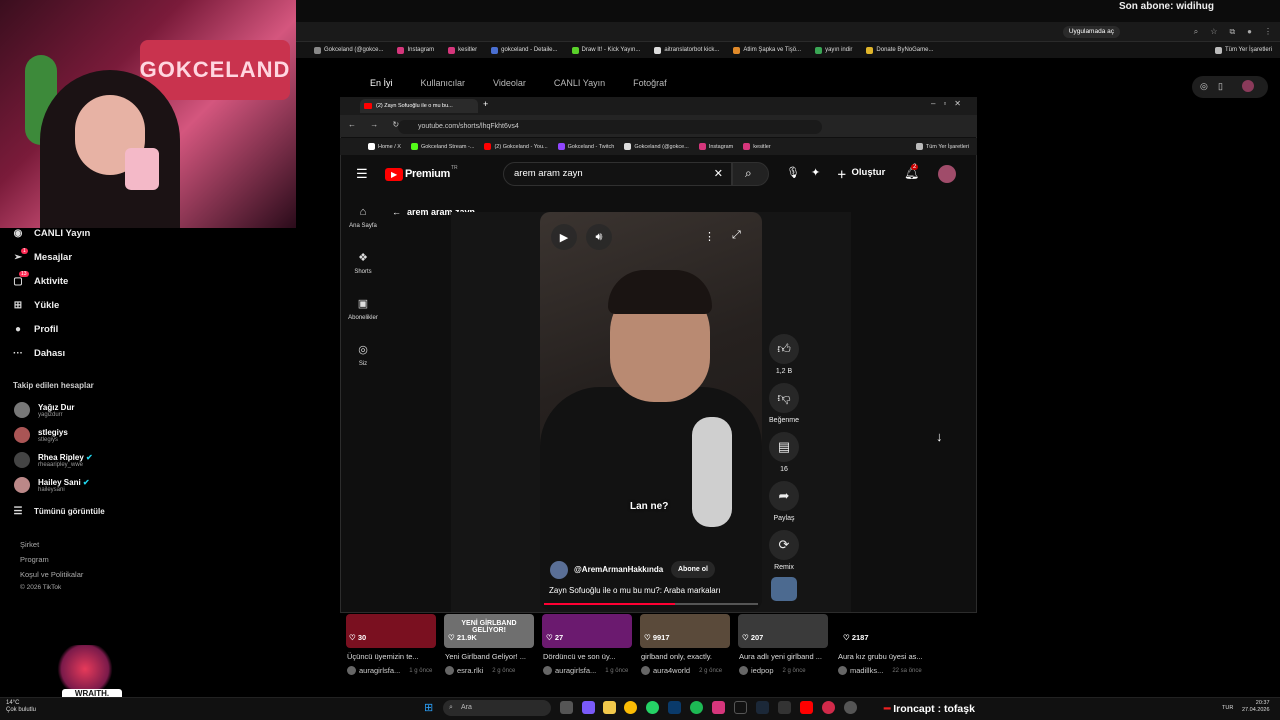 This screenshot has width=1280, height=720. Describe the element at coordinates (772, 670) in the screenshot. I see `result-user: iedpop 2 g önce` at that location.